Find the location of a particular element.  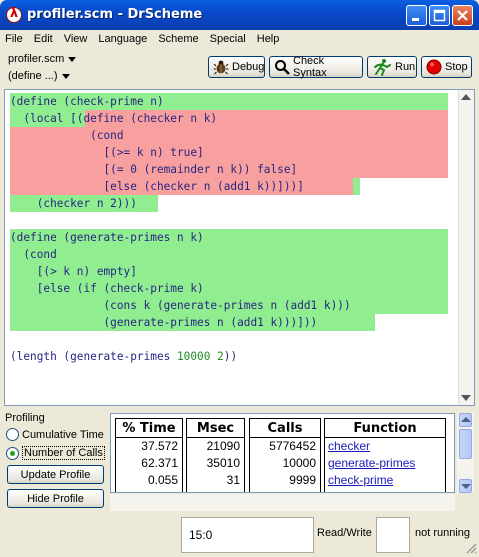

code-line-text: (define (check-prime n) is located at coordinates (87, 101).